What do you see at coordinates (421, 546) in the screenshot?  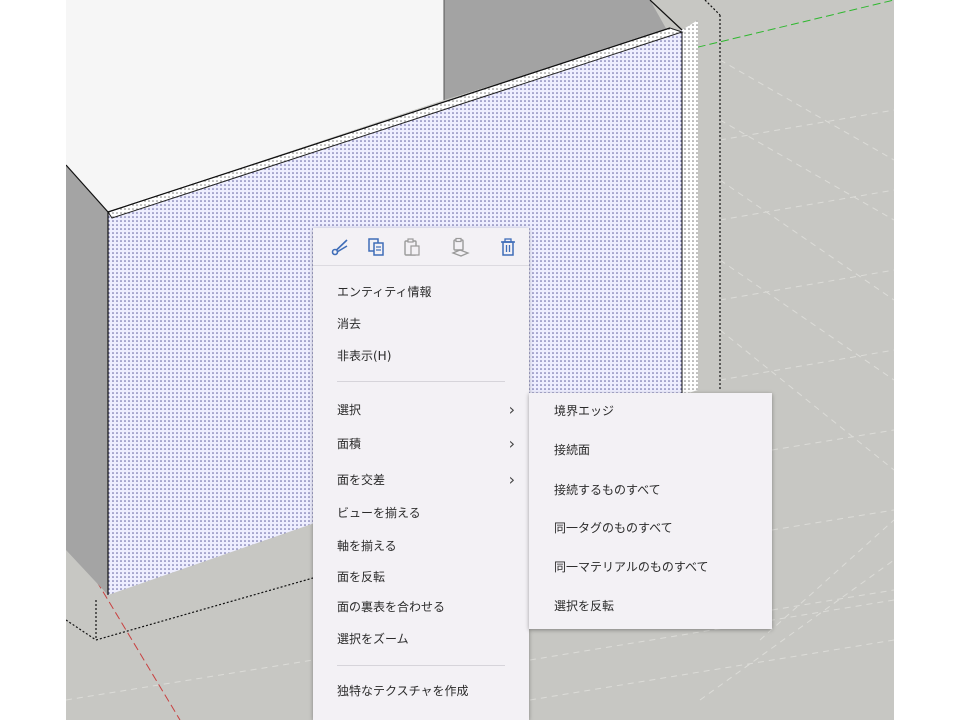 I see `menu-item-align-axes: 軸を揃える` at bounding box center [421, 546].